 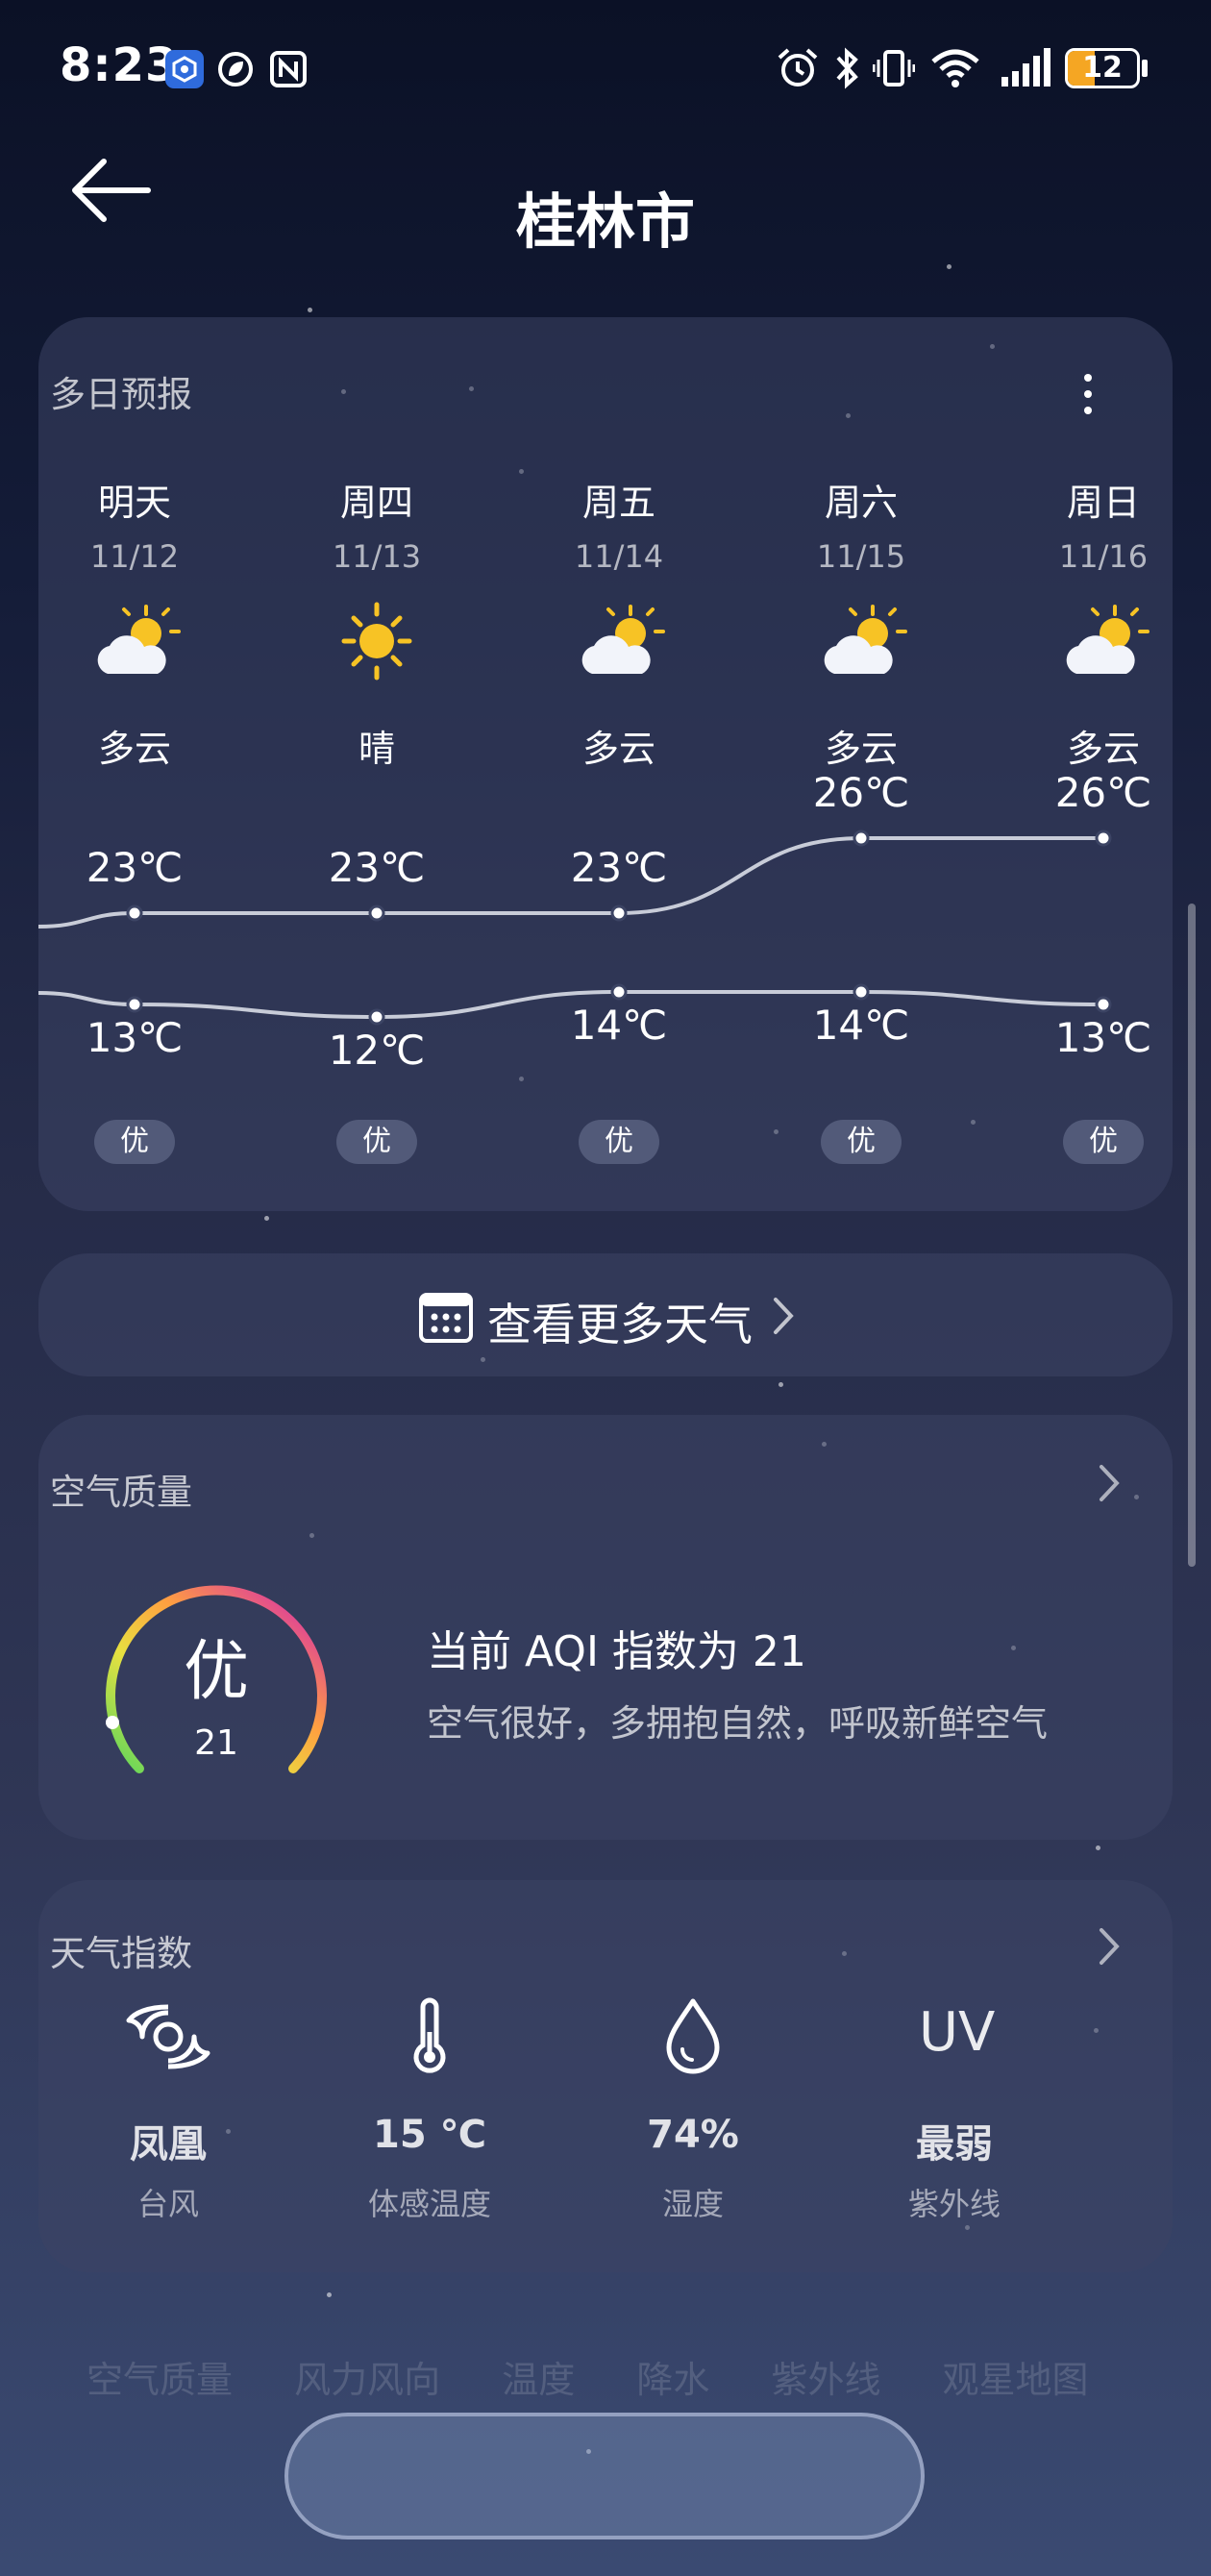 I want to click on uv-value: 最弱, so click(x=954, y=2144).